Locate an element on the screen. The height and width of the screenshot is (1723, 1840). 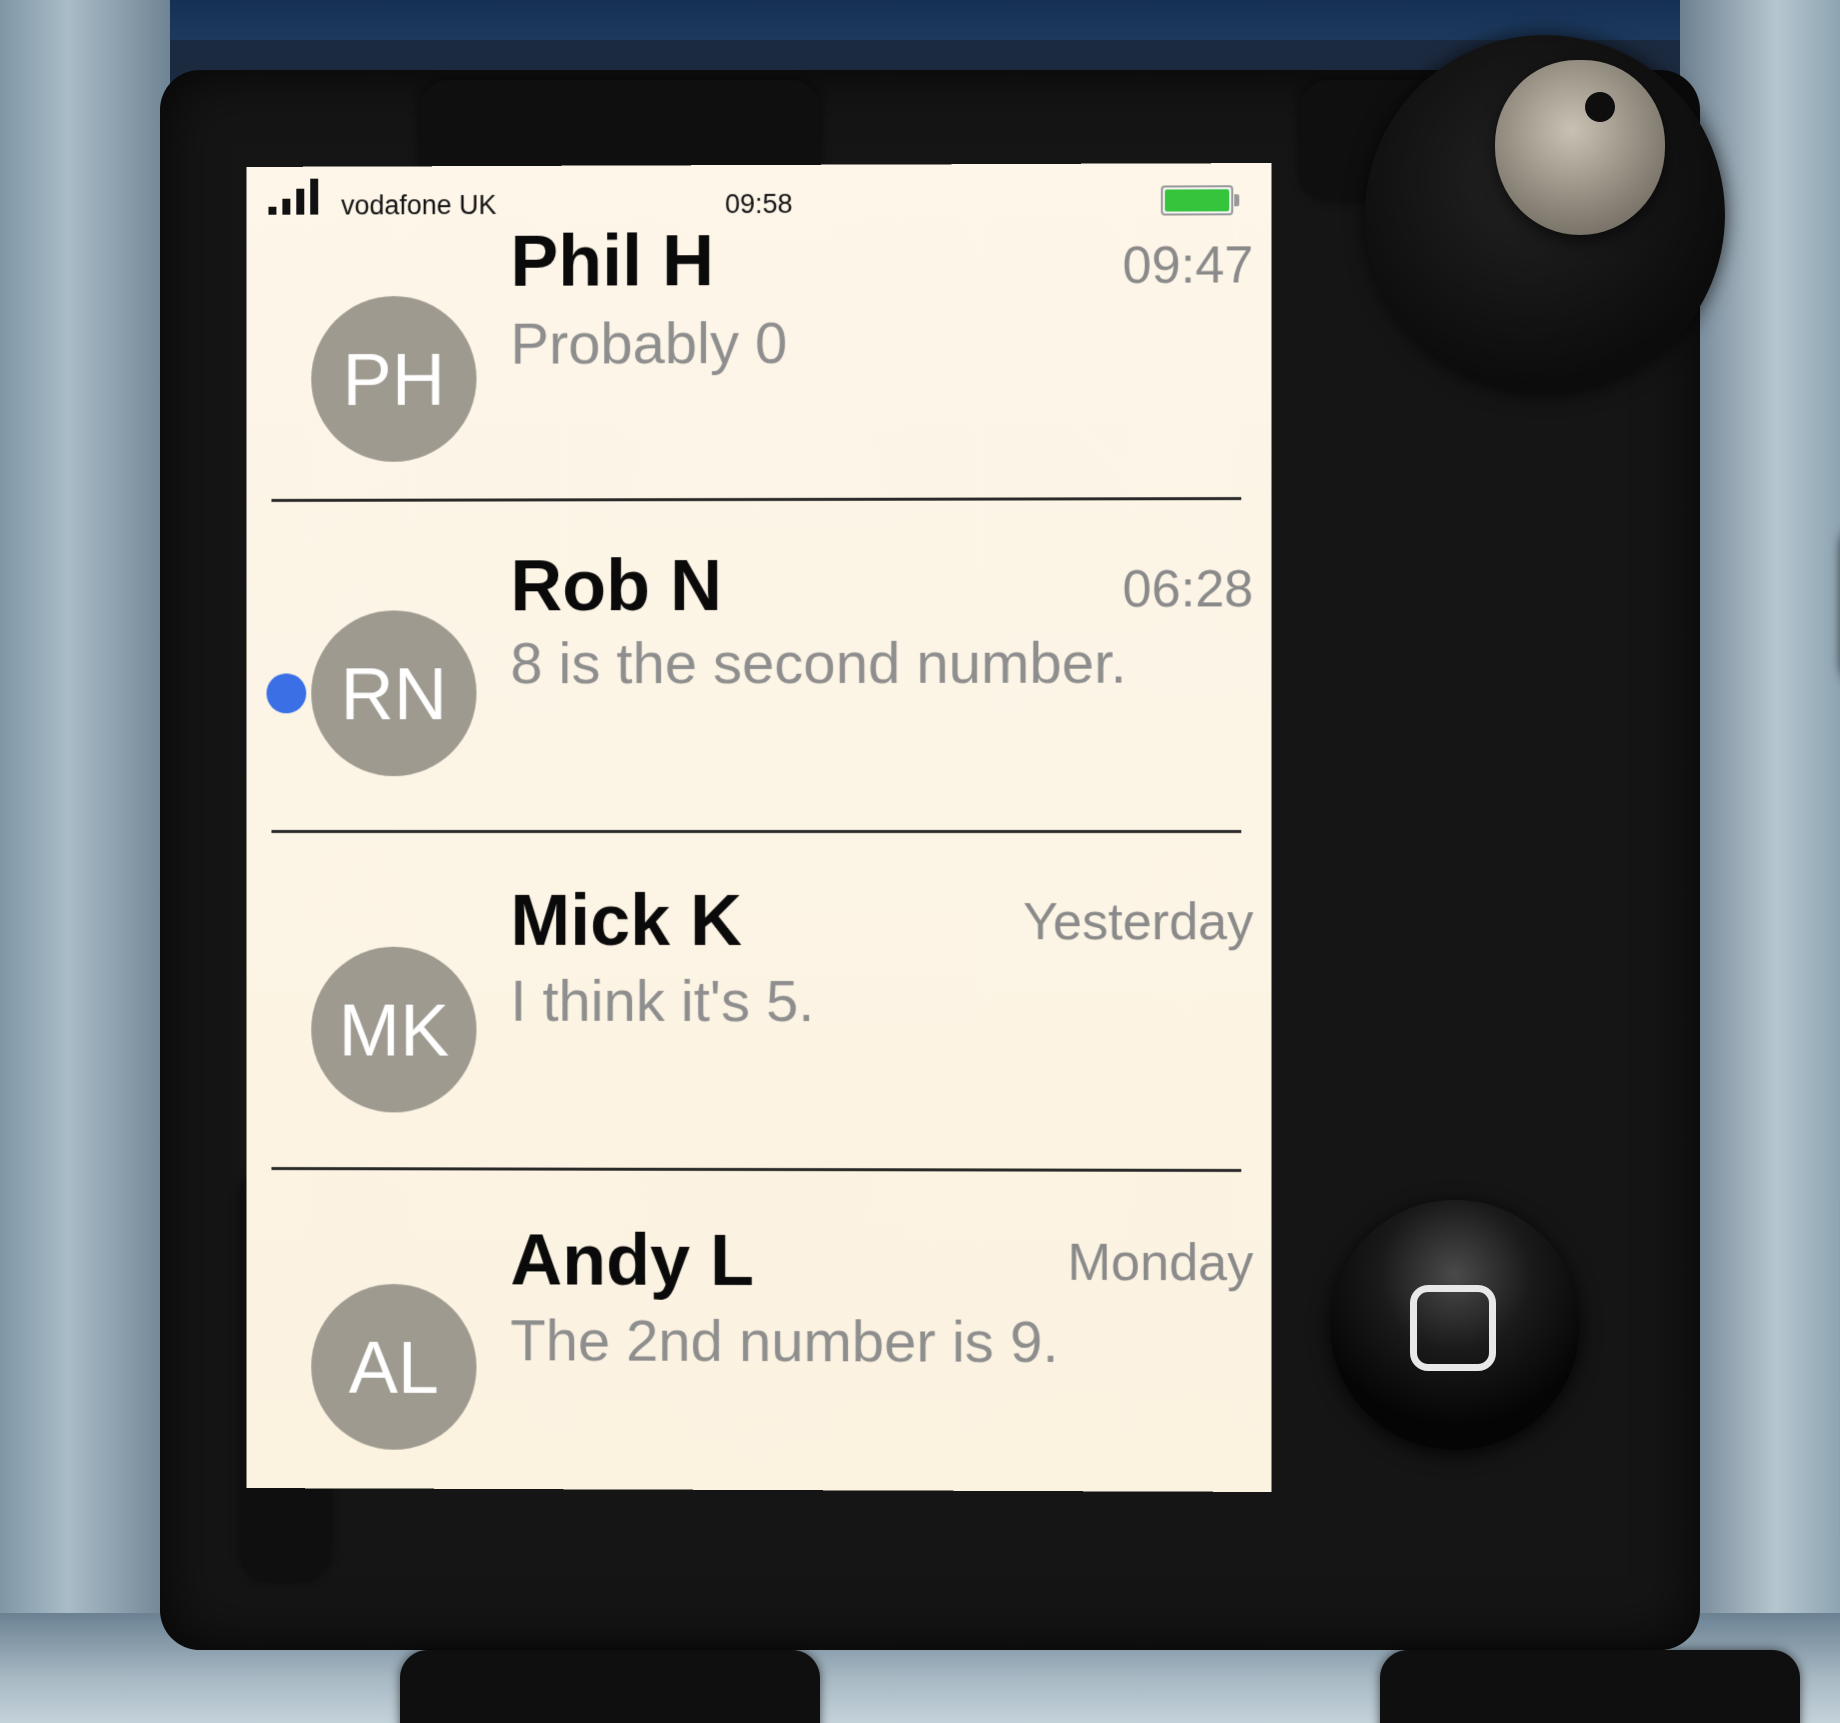
message-time: 09:47 is located at coordinates (1188, 265).